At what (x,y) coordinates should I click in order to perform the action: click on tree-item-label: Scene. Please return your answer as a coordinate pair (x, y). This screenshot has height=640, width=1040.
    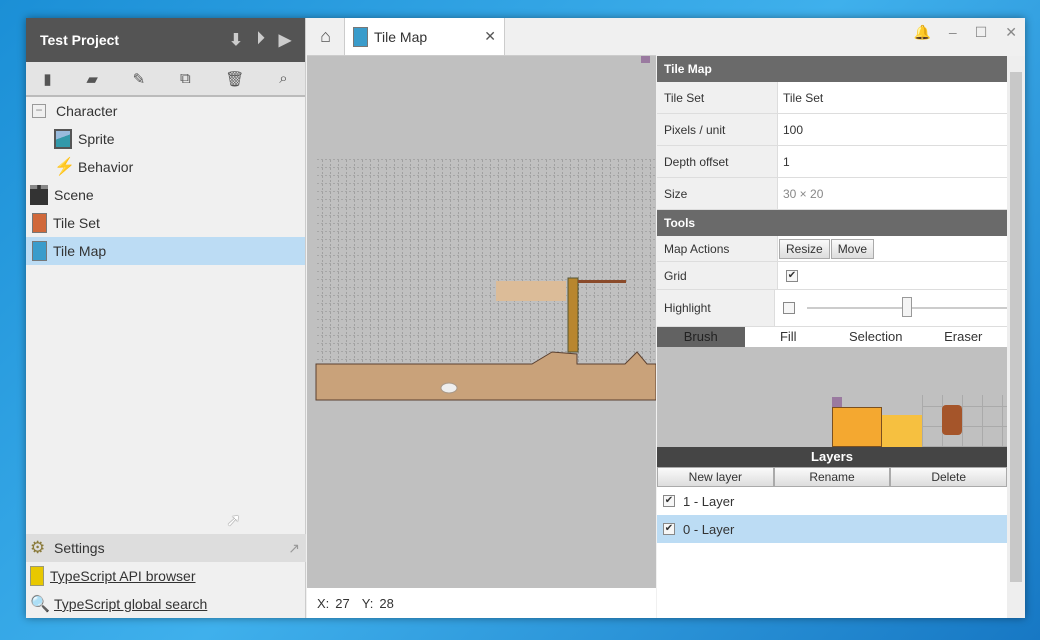
    Looking at the image, I should click on (74, 195).